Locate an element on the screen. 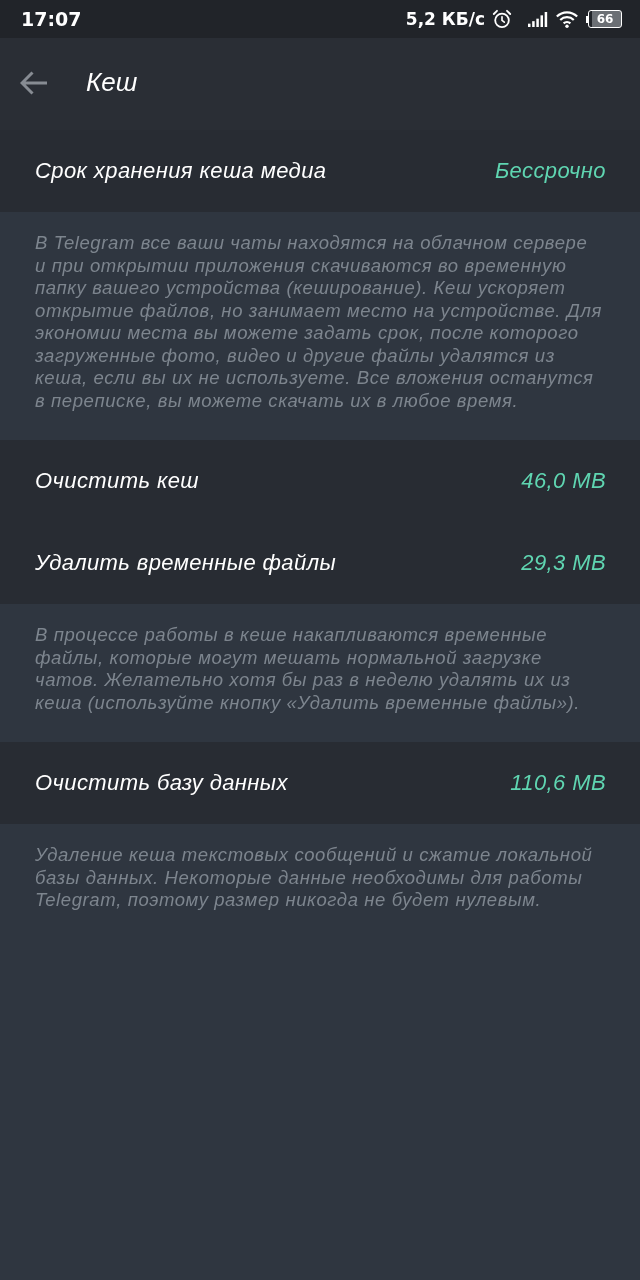 The image size is (640, 1280). setting-label: Очистить базу данных is located at coordinates (161, 783).